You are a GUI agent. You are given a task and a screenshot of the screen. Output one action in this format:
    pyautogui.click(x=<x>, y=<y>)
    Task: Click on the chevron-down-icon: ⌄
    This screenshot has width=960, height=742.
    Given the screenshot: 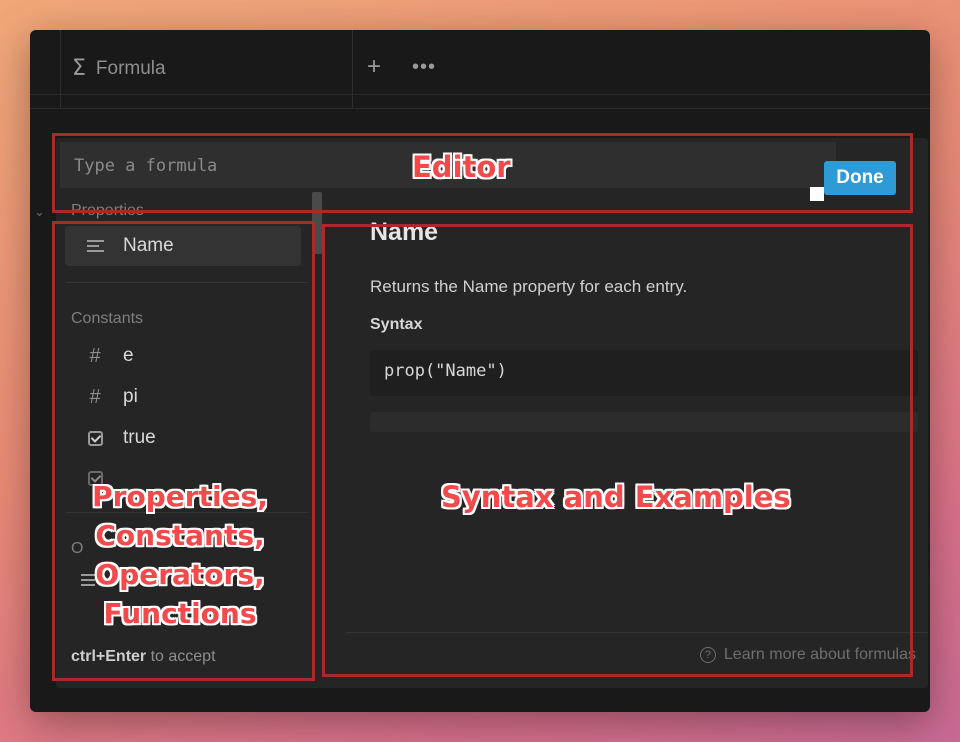 What is the action you would take?
    pyautogui.click(x=39, y=212)
    